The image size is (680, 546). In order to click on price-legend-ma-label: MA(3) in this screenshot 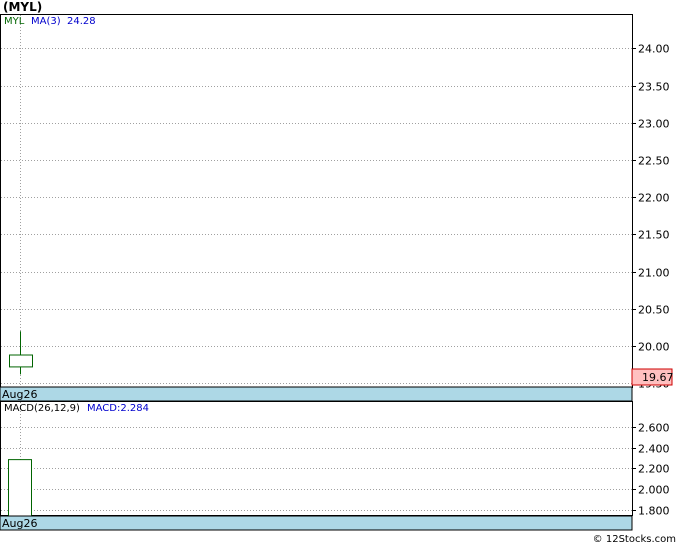, I will do `click(46, 21)`.